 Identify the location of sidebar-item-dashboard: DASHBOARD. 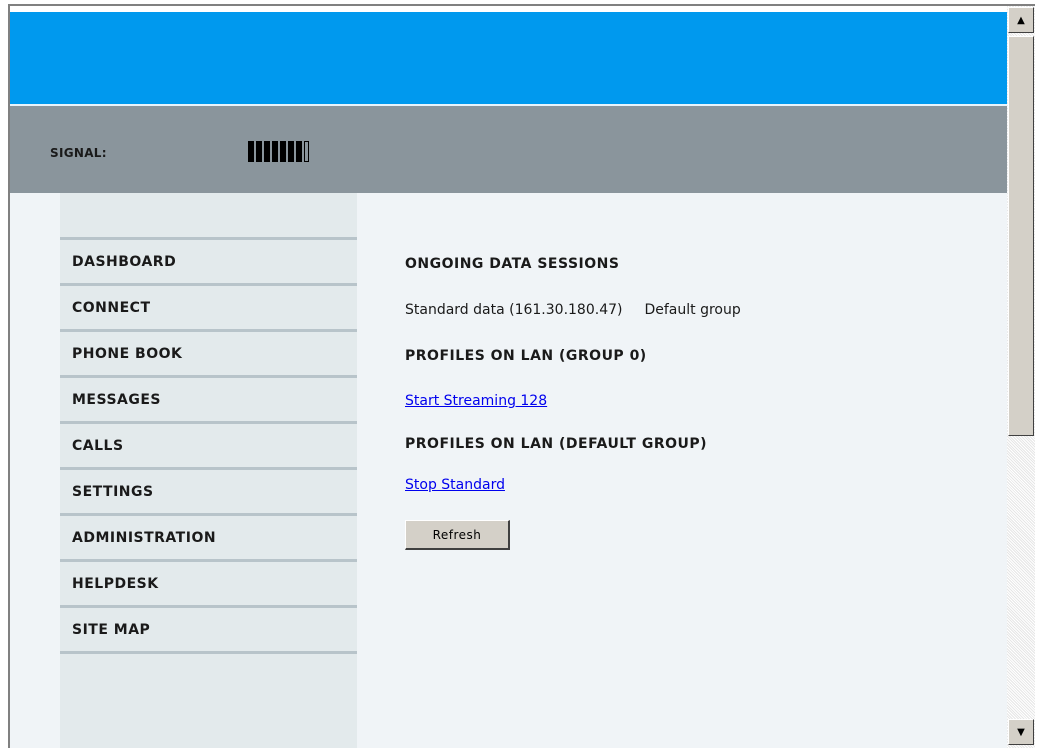
(208, 263).